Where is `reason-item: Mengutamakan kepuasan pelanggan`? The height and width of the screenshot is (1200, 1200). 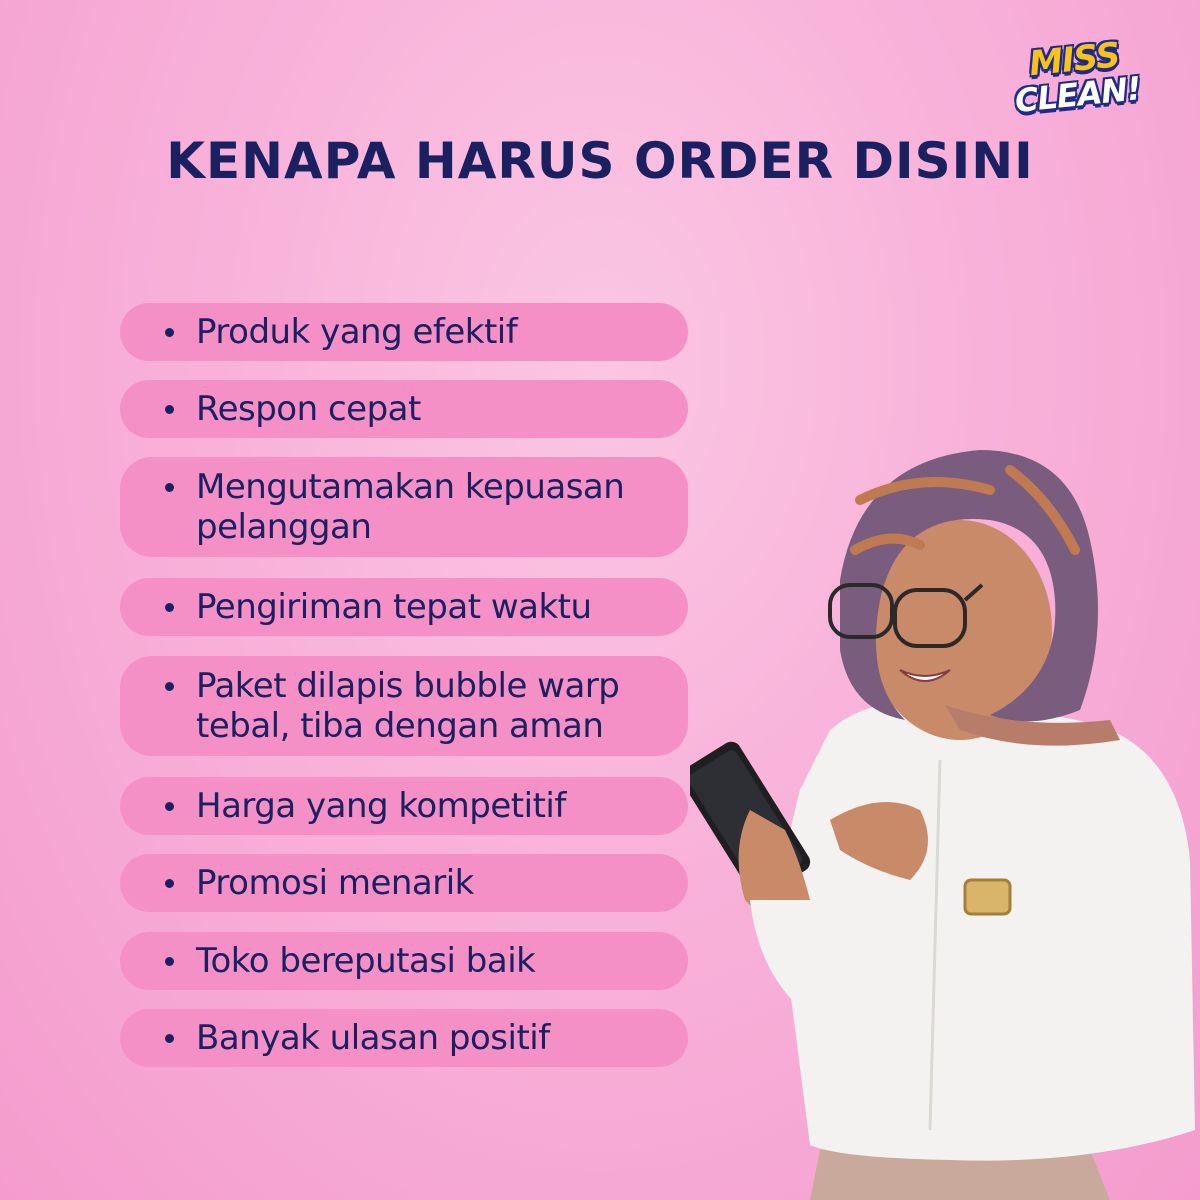 reason-item: Mengutamakan kepuasan pelanggan is located at coordinates (404, 507).